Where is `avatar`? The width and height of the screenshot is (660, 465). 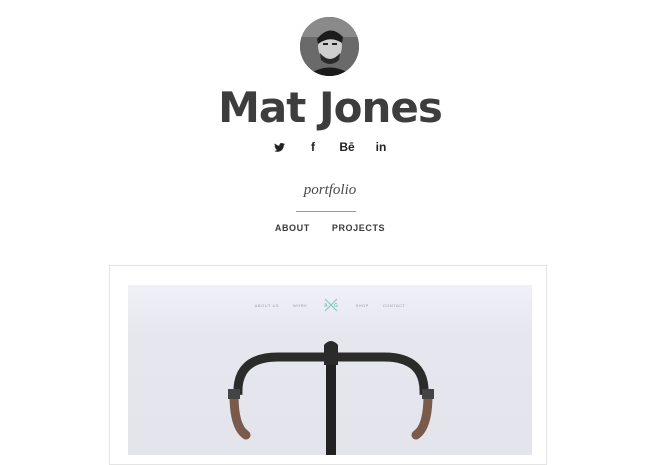
avatar is located at coordinates (329, 46).